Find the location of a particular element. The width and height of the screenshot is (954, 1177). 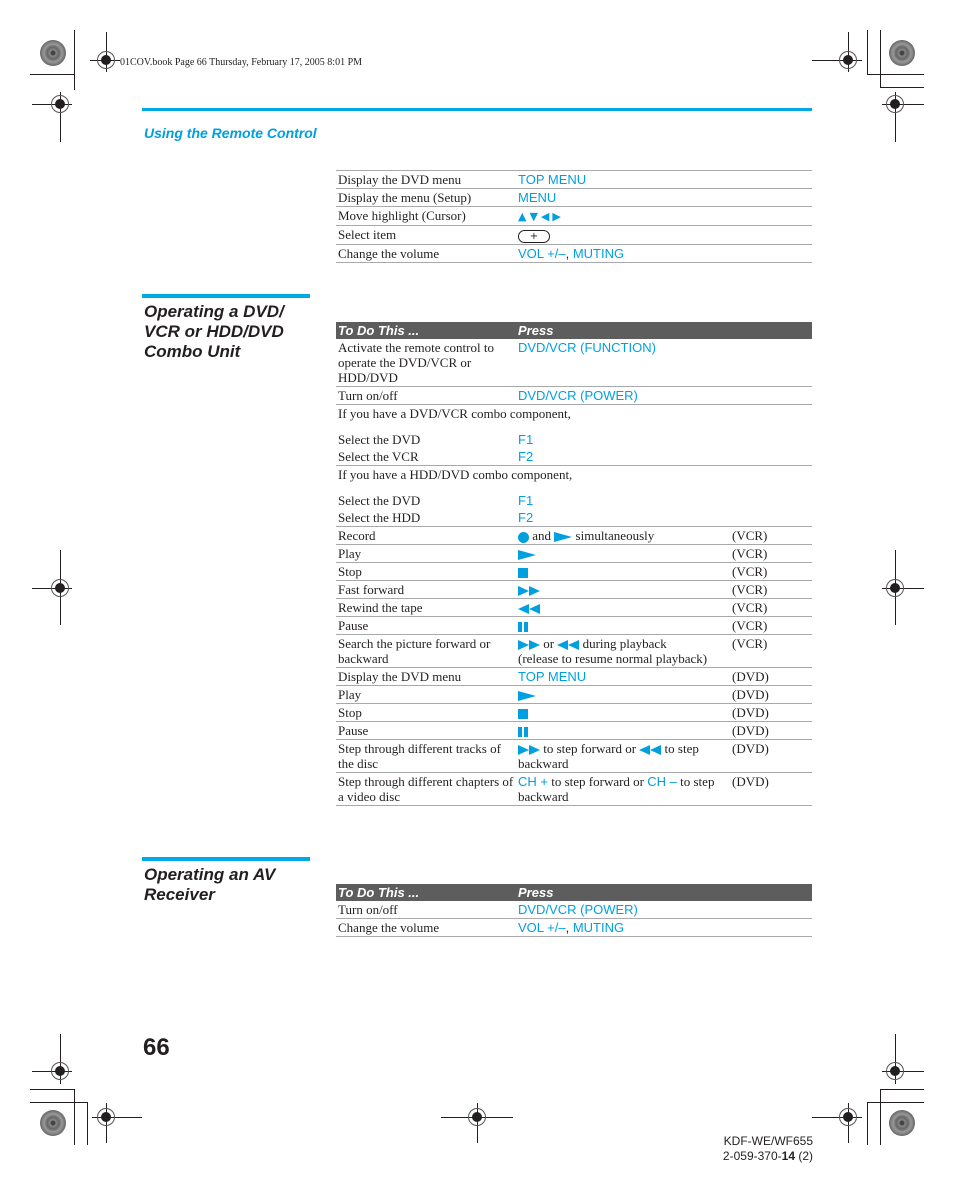

table-row: Display the menu (Setup) MENU is located at coordinates (574, 197).